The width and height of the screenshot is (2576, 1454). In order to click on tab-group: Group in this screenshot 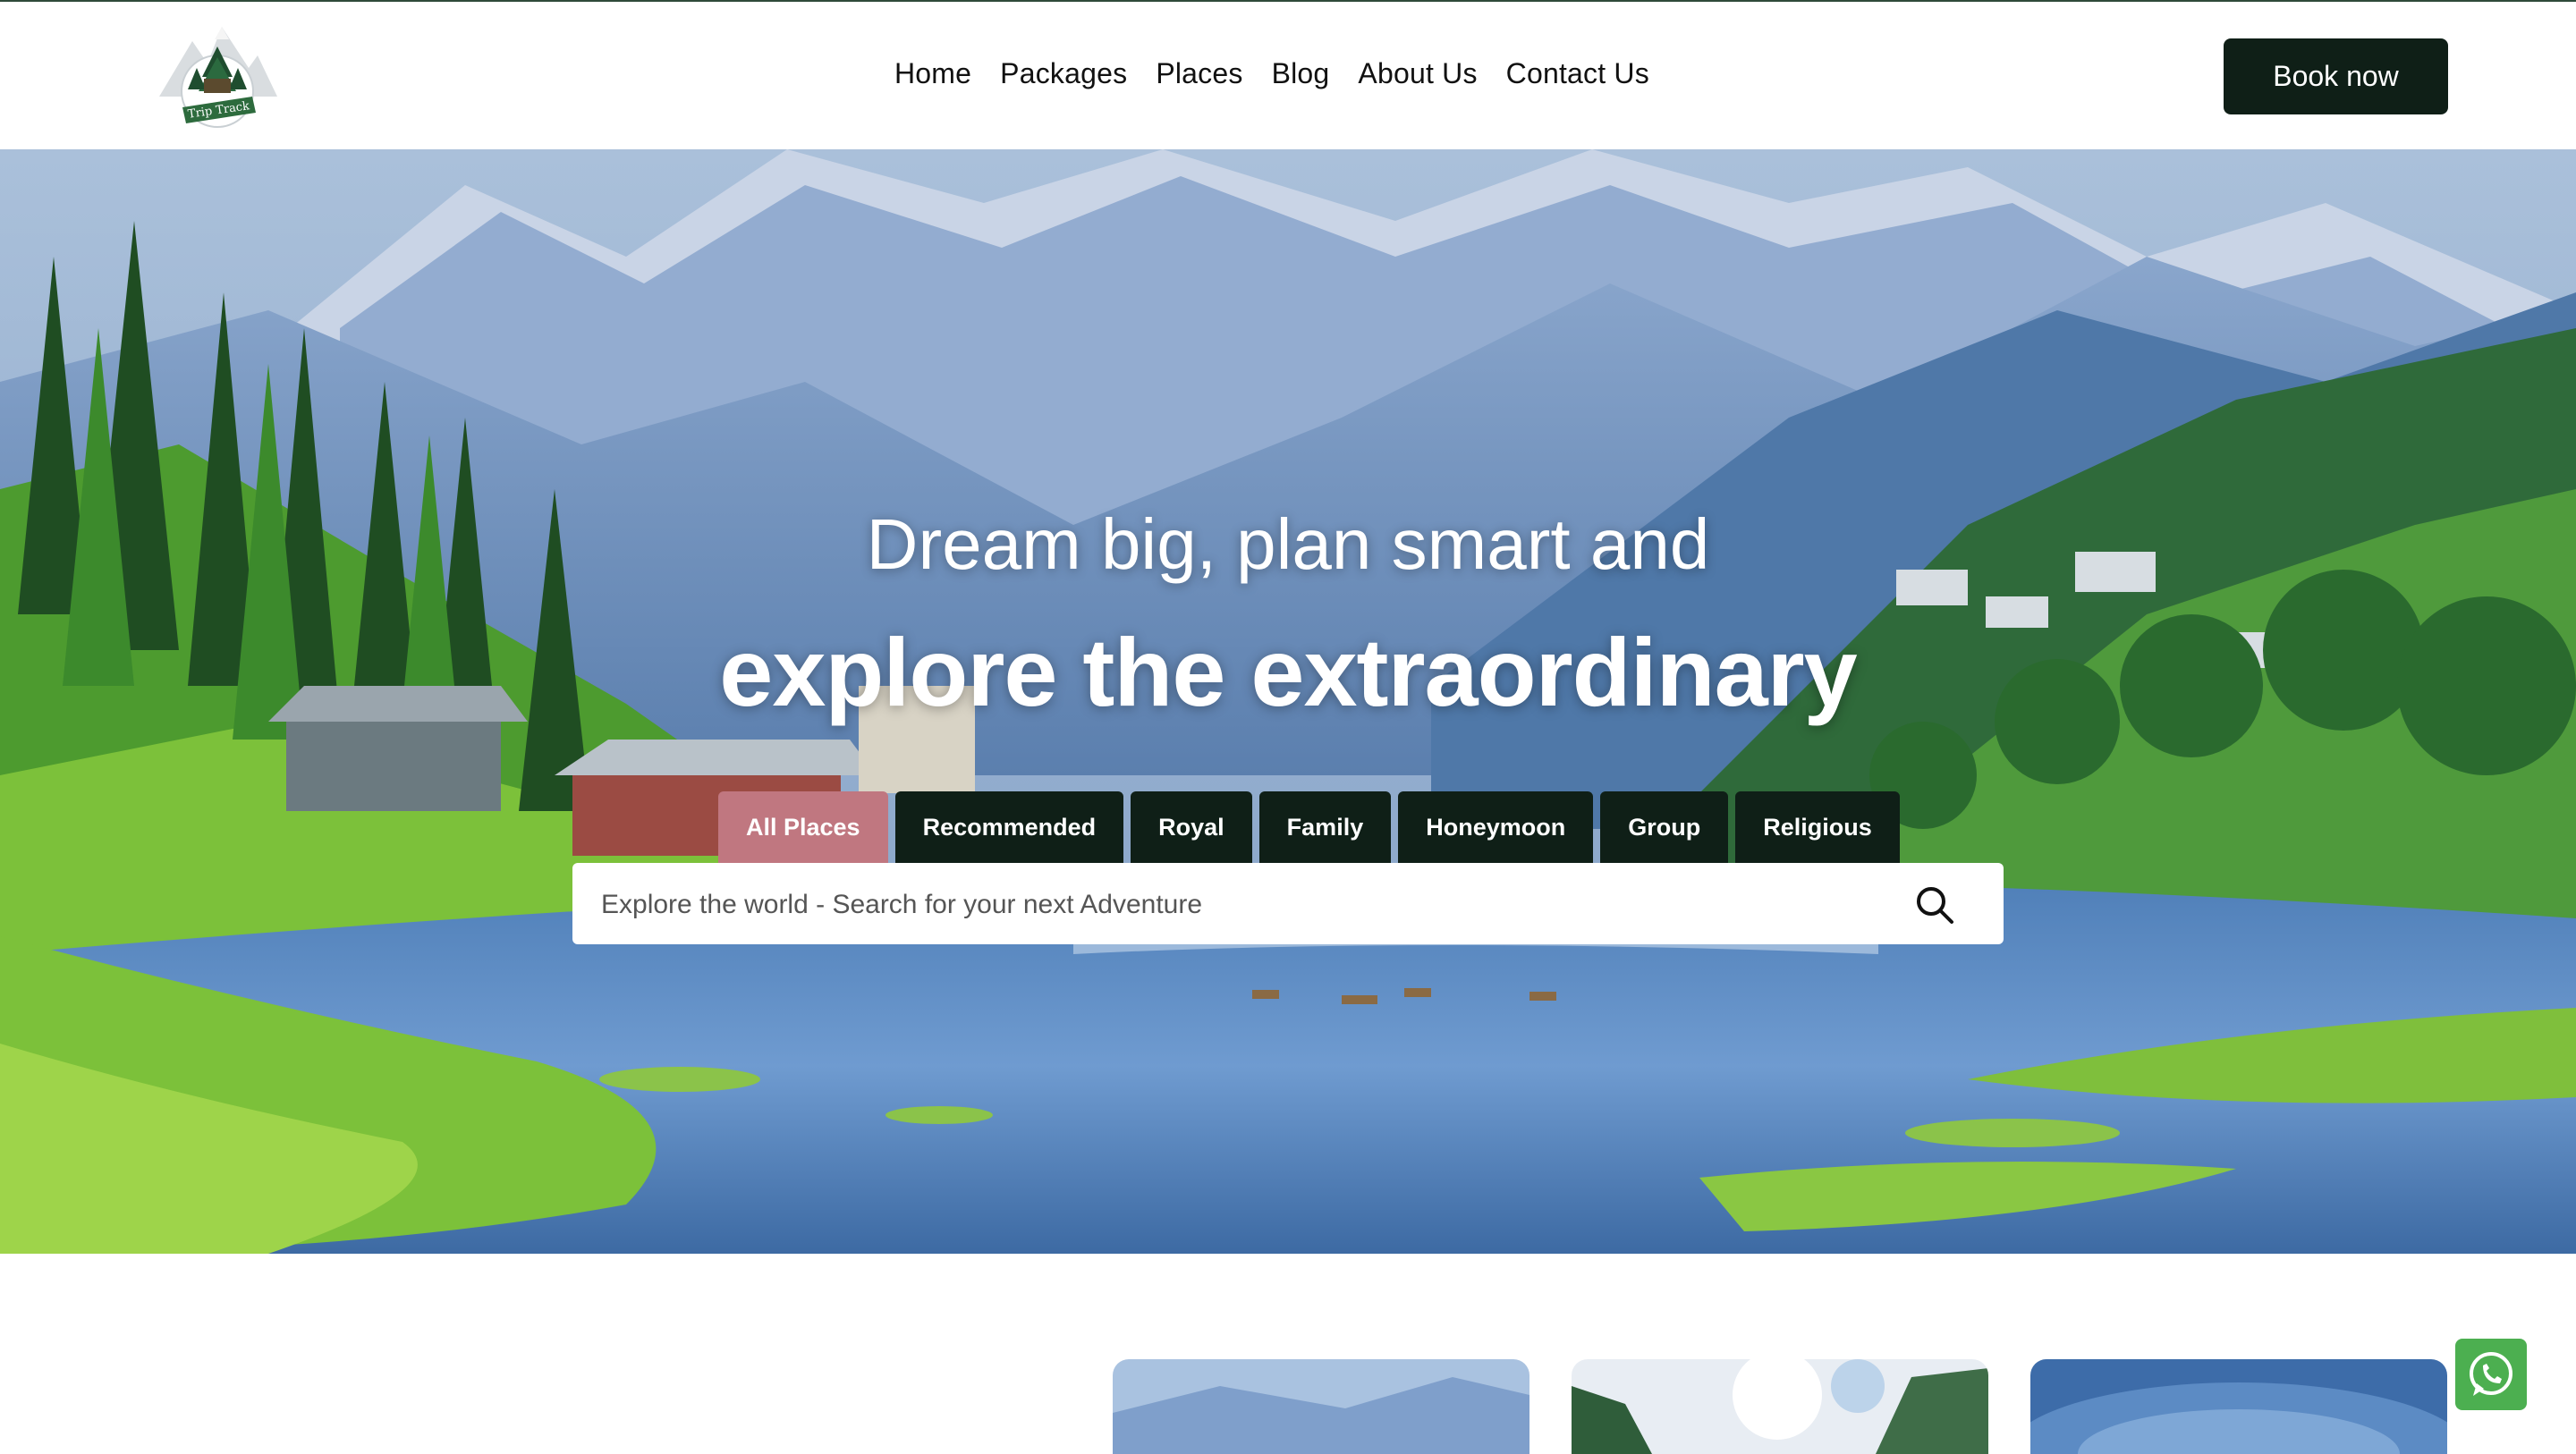, I will do `click(1664, 827)`.